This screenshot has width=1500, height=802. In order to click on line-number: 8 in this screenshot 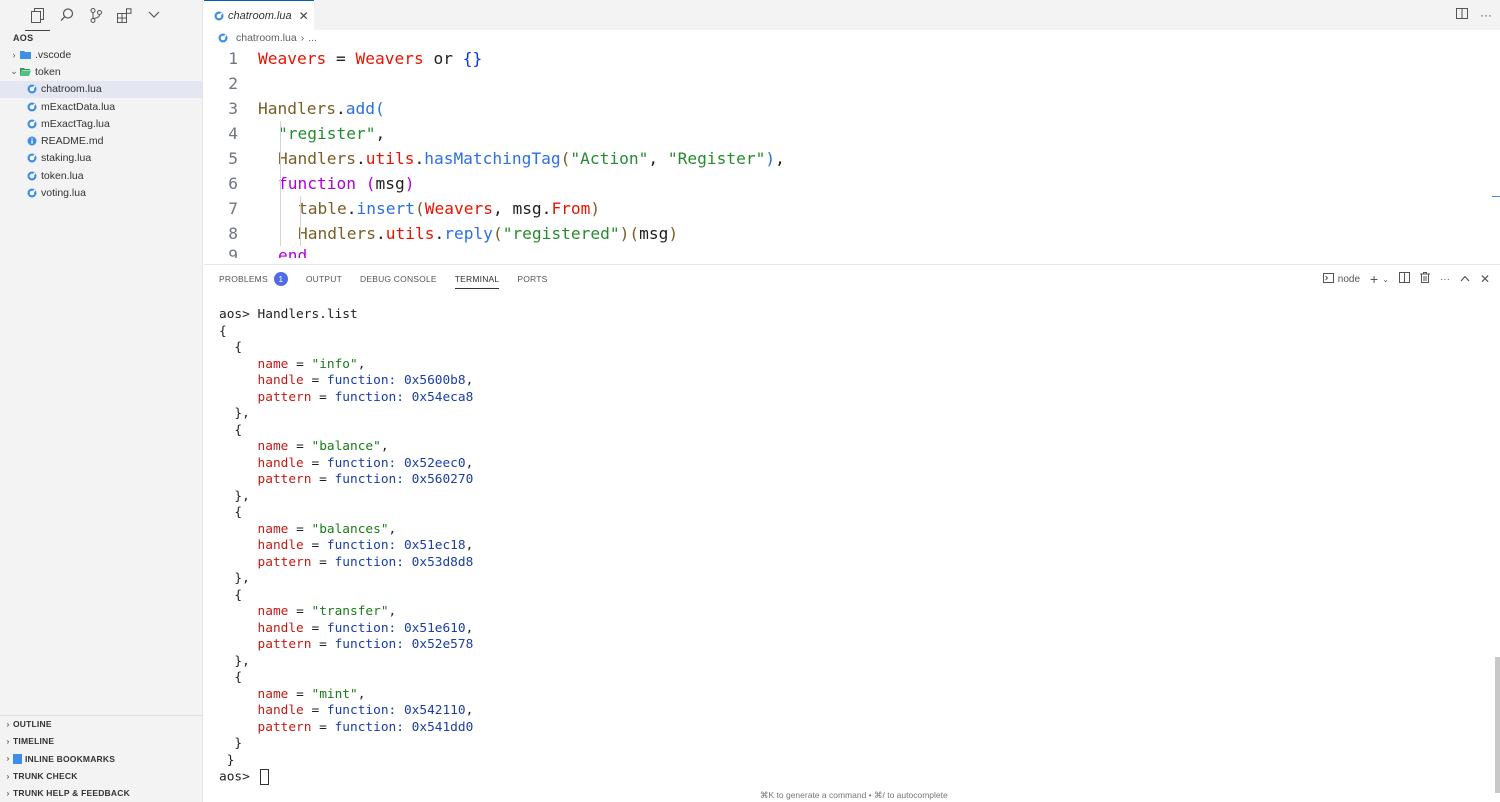, I will do `click(233, 233)`.